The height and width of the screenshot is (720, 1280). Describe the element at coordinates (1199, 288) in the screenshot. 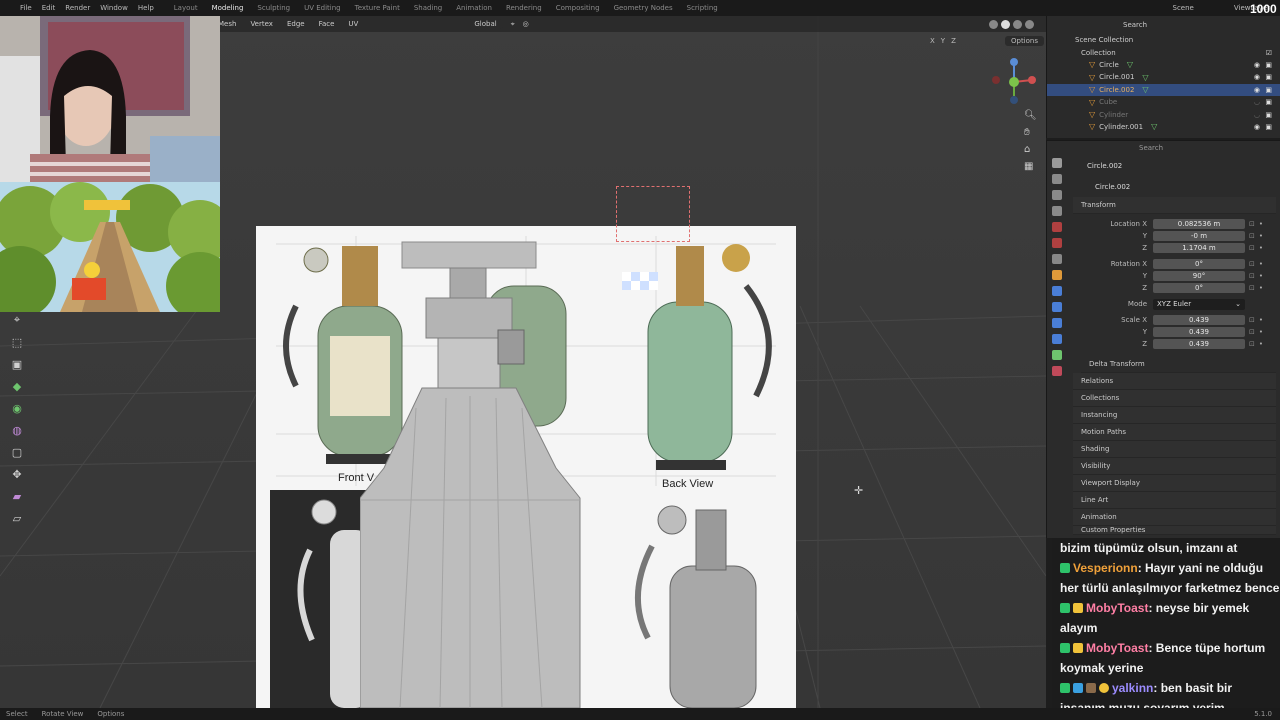

I see `rotation-z-field: 0°` at that location.